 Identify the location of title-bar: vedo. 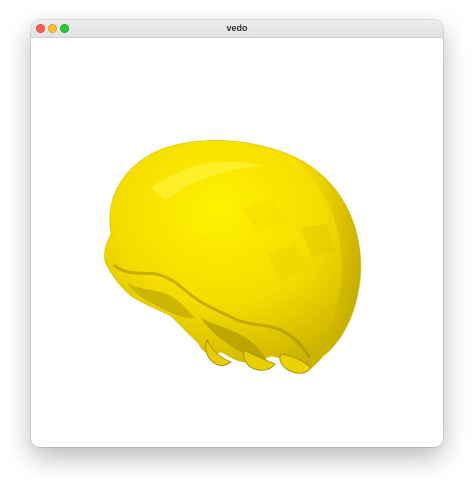
(237, 29).